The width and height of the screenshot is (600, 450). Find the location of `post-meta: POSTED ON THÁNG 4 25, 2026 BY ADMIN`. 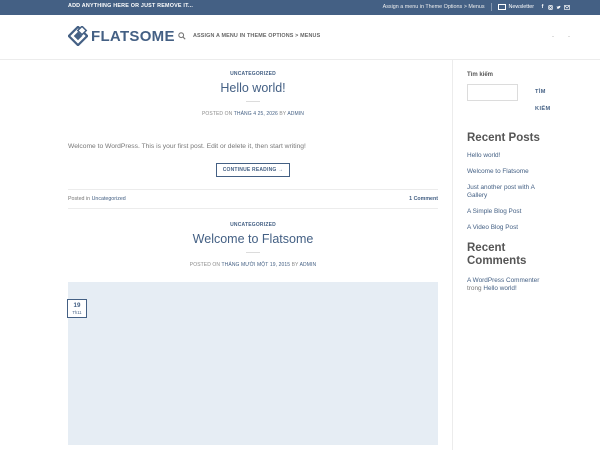

post-meta: POSTED ON THÁNG 4 25, 2026 BY ADMIN is located at coordinates (253, 114).